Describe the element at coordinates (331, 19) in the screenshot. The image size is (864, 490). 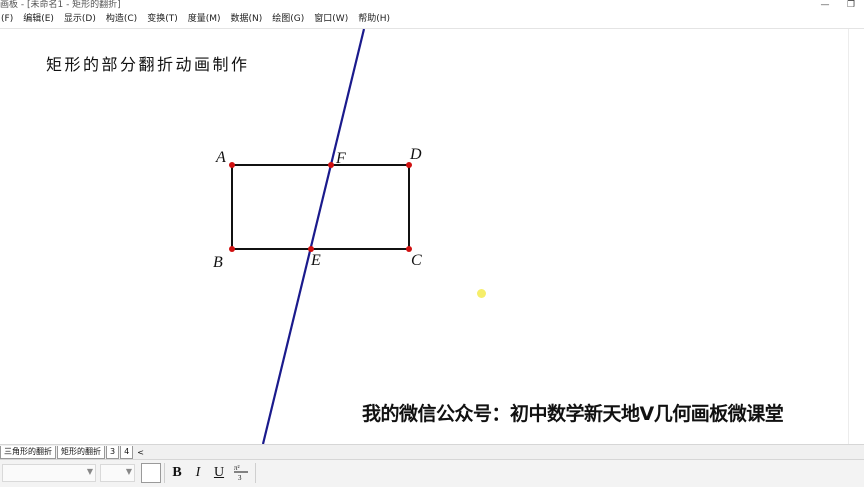
I see `menu-window: 窗口(W)` at that location.